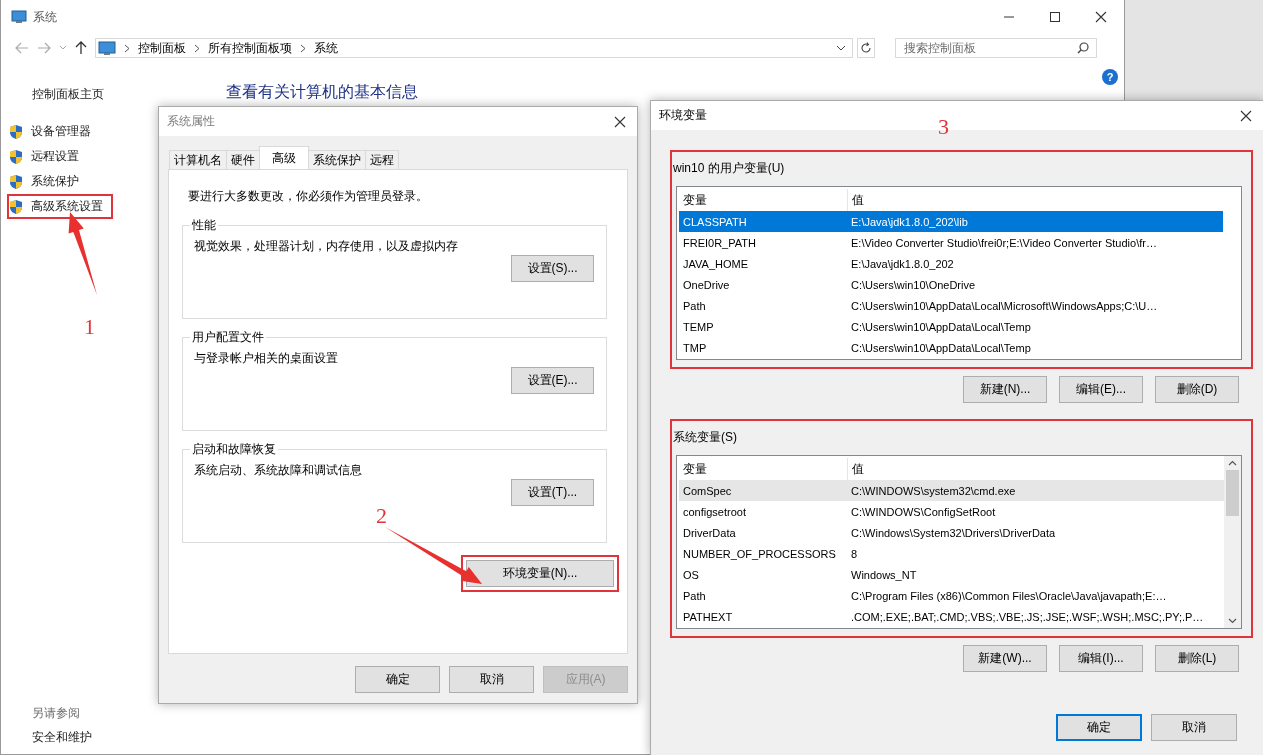  What do you see at coordinates (996, 48) in the screenshot?
I see `search-field: 搜索控制面板` at bounding box center [996, 48].